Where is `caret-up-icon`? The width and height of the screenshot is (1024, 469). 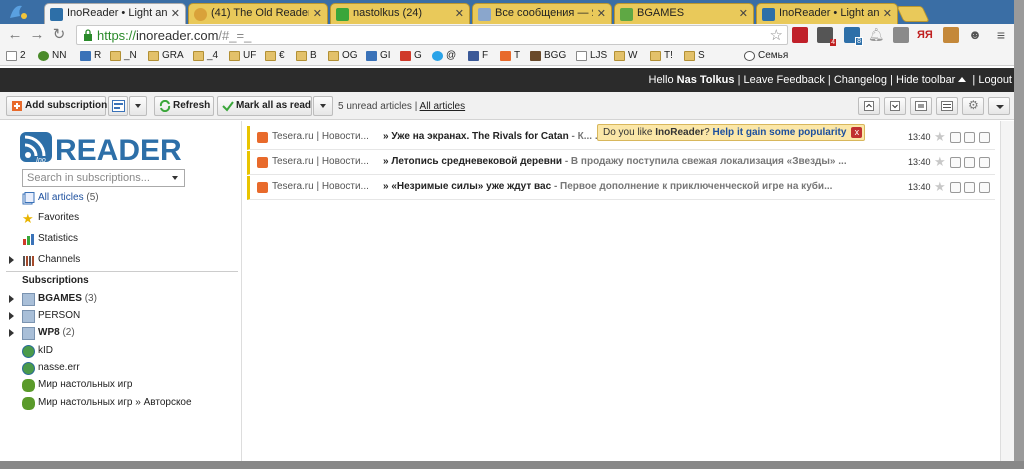 caret-up-icon is located at coordinates (962, 79).